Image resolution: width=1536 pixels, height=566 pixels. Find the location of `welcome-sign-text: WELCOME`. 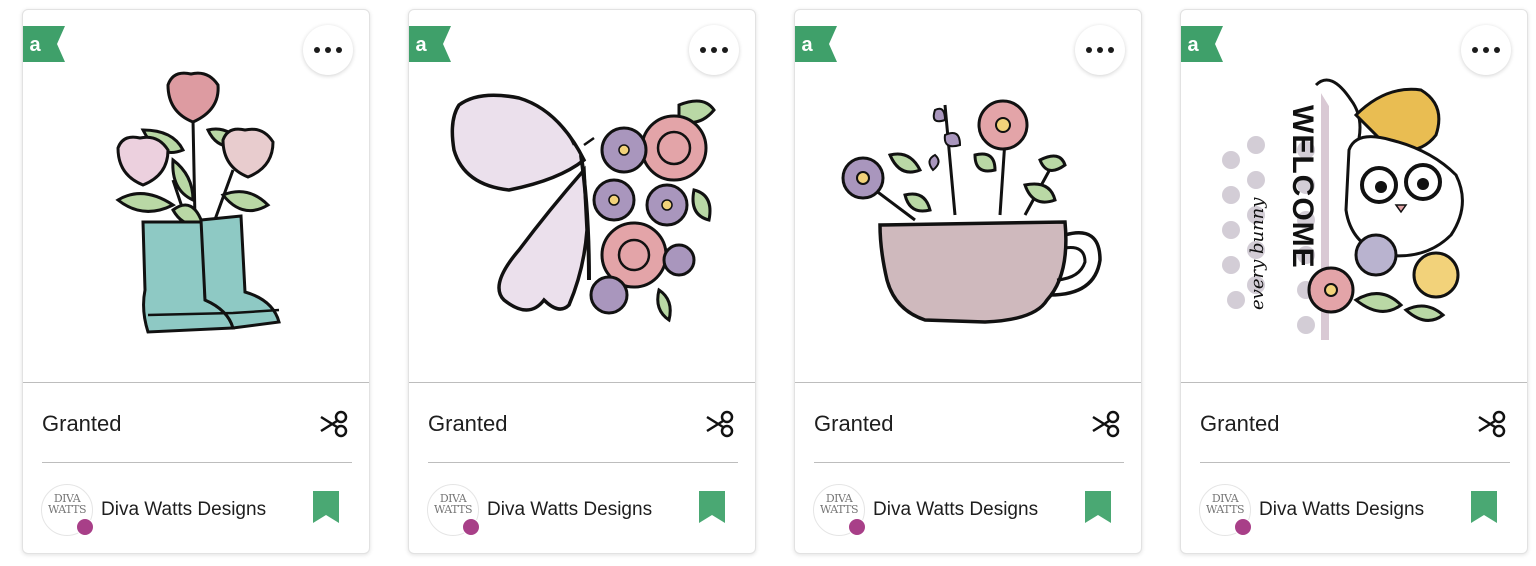

welcome-sign-text: WELCOME is located at coordinates (1302, 187).